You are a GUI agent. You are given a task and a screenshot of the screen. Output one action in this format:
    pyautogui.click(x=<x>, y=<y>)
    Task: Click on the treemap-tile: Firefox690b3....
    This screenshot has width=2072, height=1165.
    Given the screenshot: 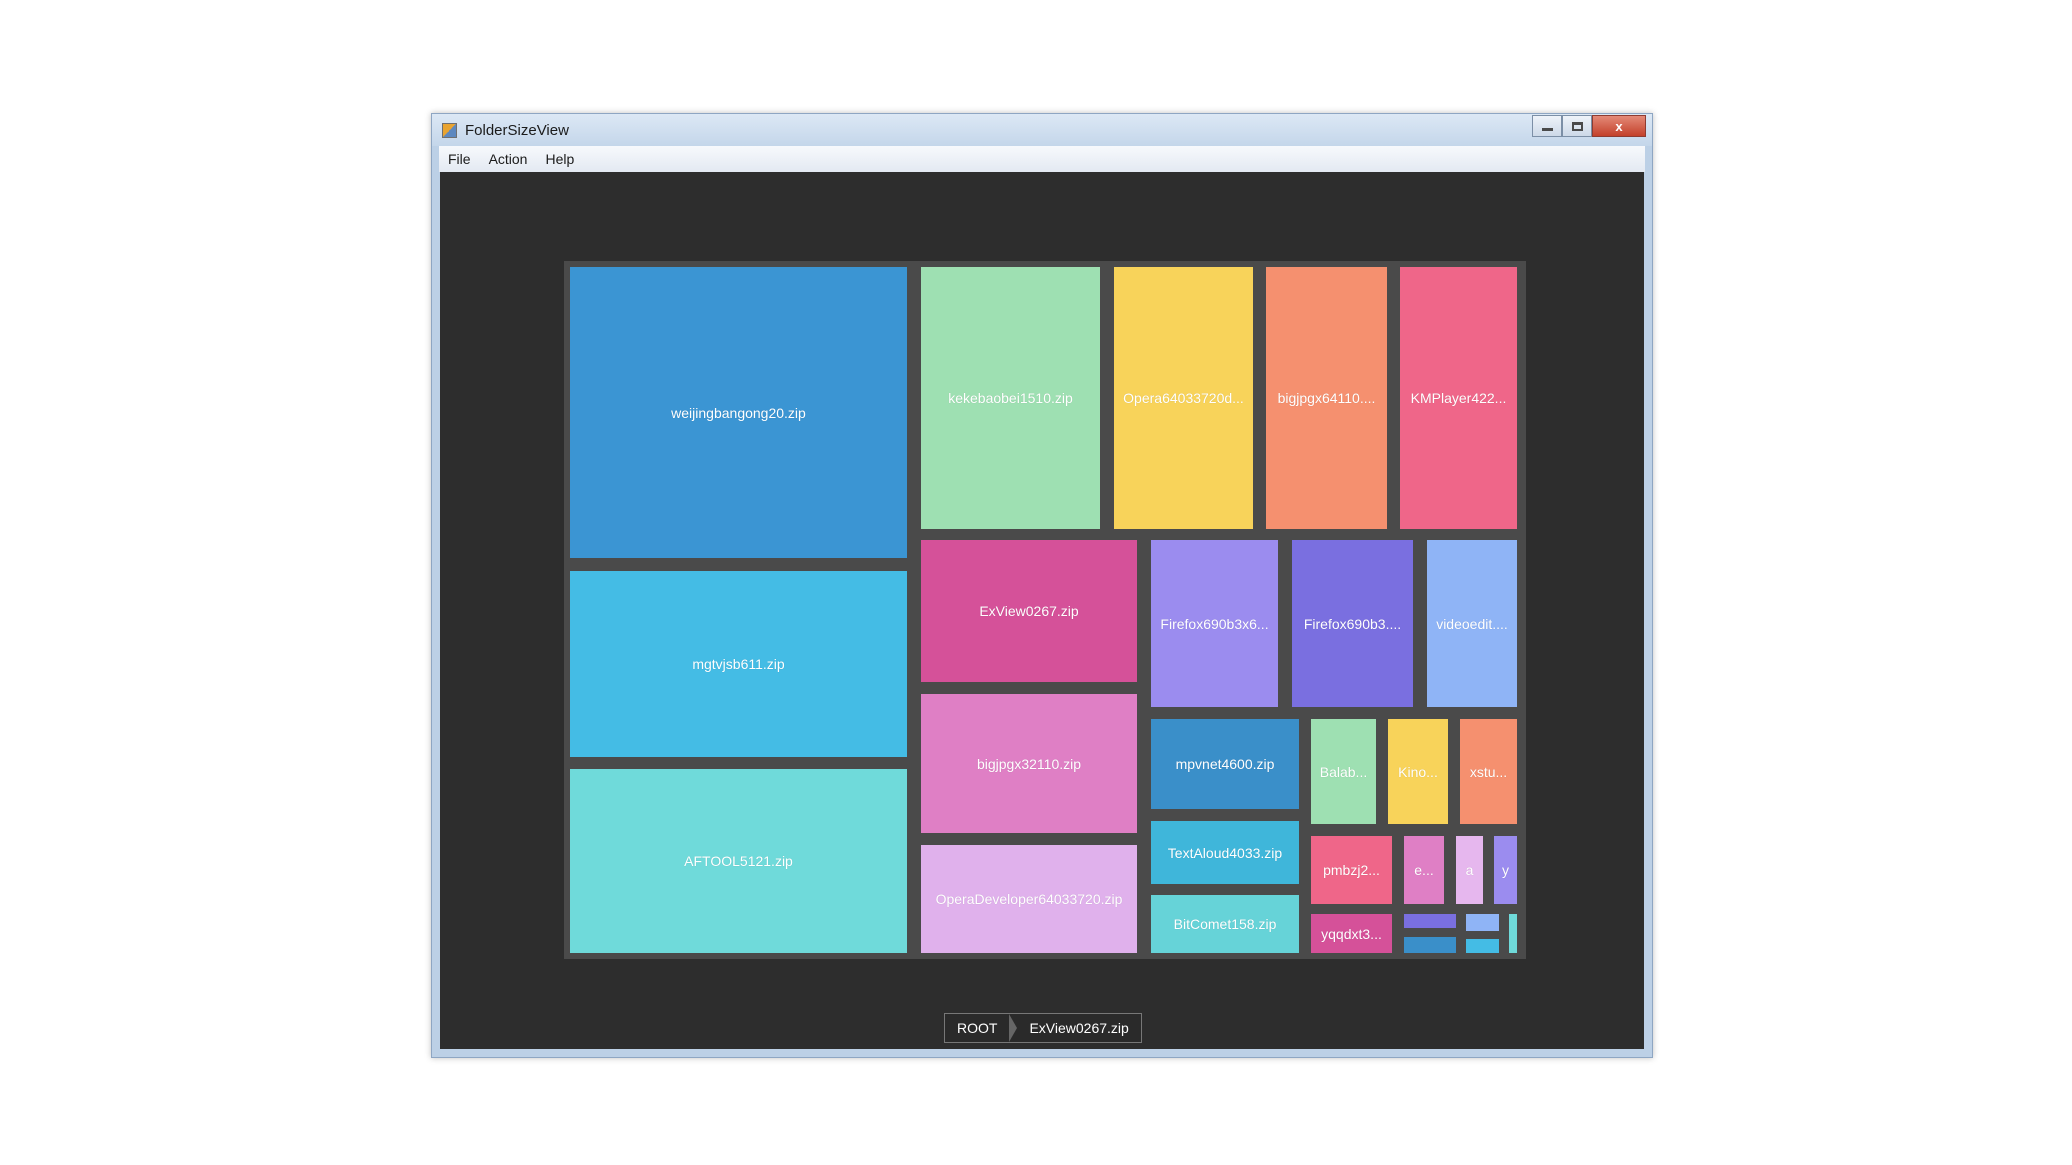 What is the action you would take?
    pyautogui.click(x=1352, y=623)
    